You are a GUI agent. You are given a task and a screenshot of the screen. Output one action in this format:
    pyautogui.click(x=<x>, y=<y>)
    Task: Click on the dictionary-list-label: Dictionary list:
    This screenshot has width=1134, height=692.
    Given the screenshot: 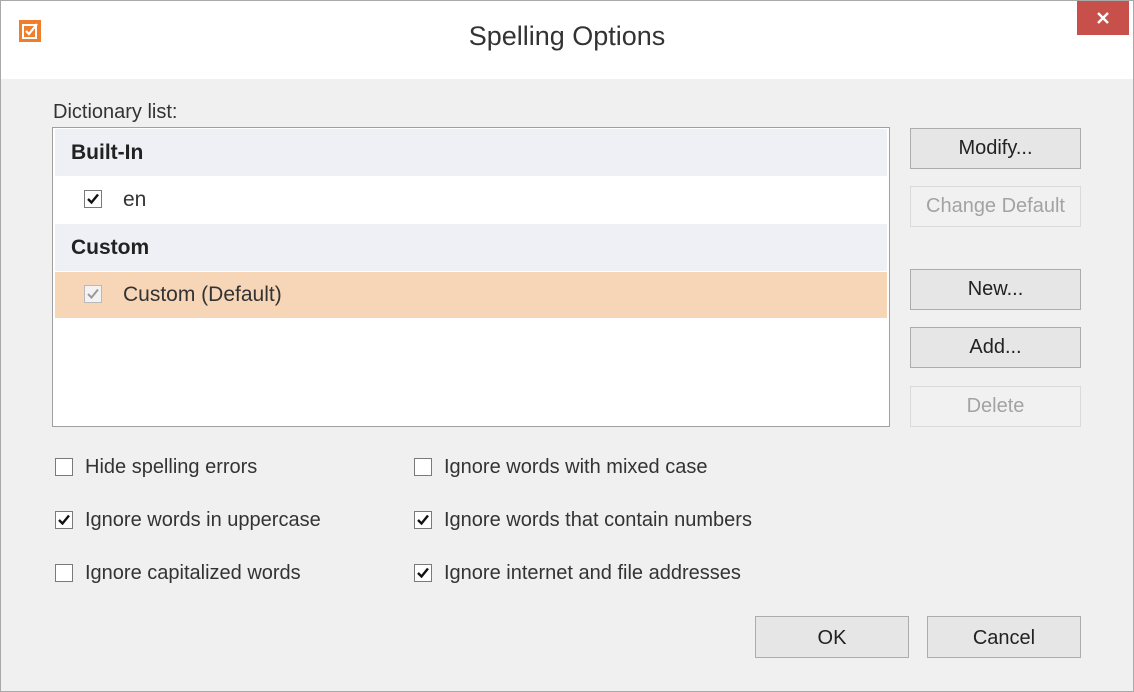 What is the action you would take?
    pyautogui.click(x=115, y=112)
    